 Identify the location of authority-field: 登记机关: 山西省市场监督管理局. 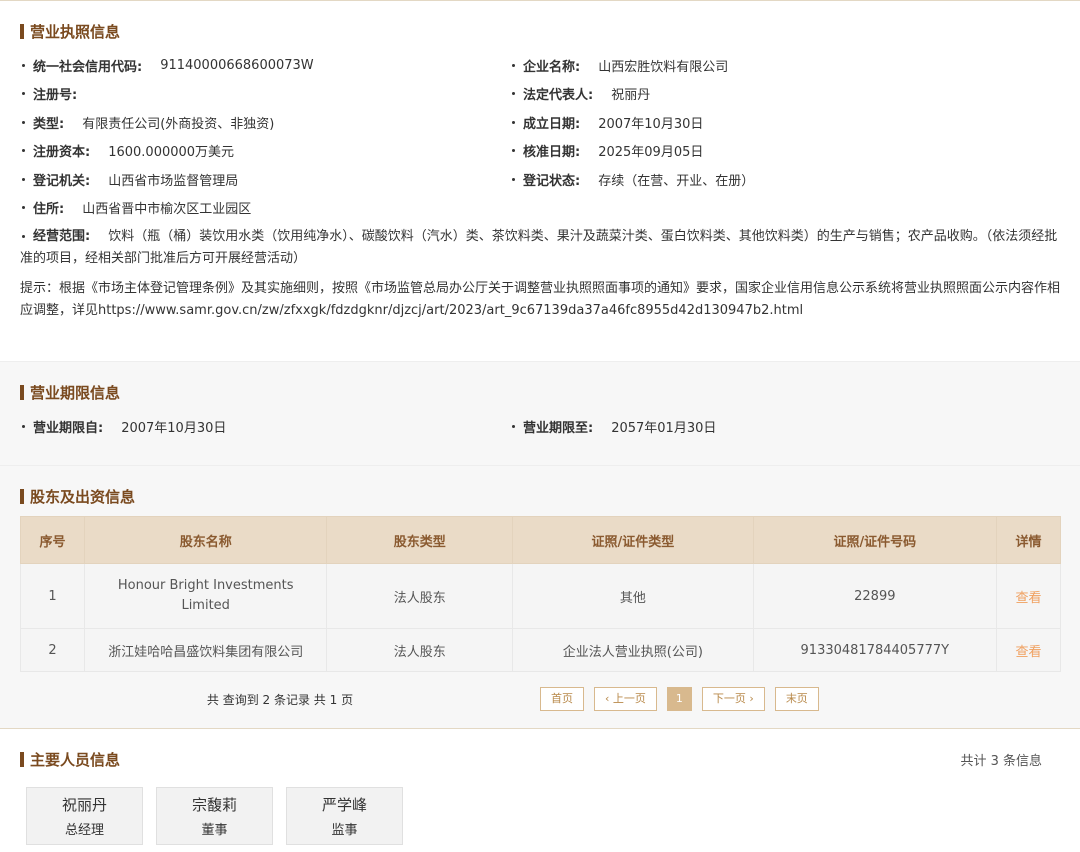
(265, 179).